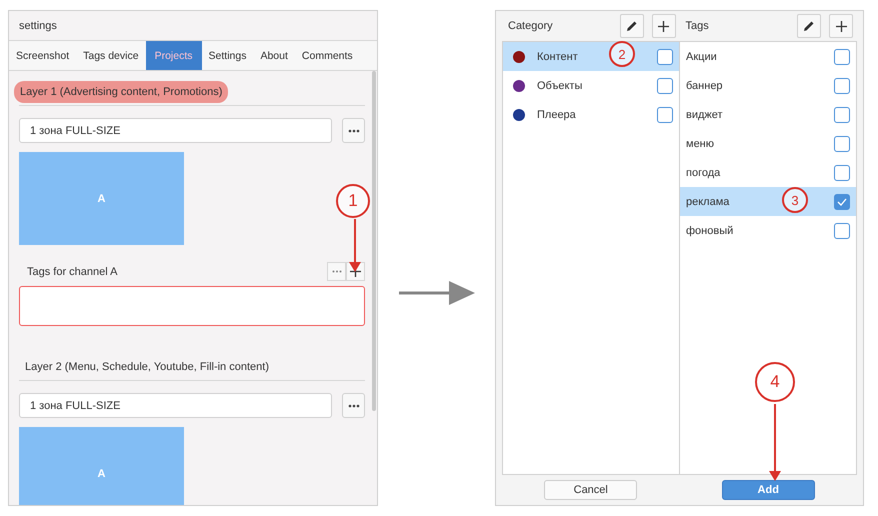  What do you see at coordinates (38, 26) in the screenshot?
I see `panel-title: settings` at bounding box center [38, 26].